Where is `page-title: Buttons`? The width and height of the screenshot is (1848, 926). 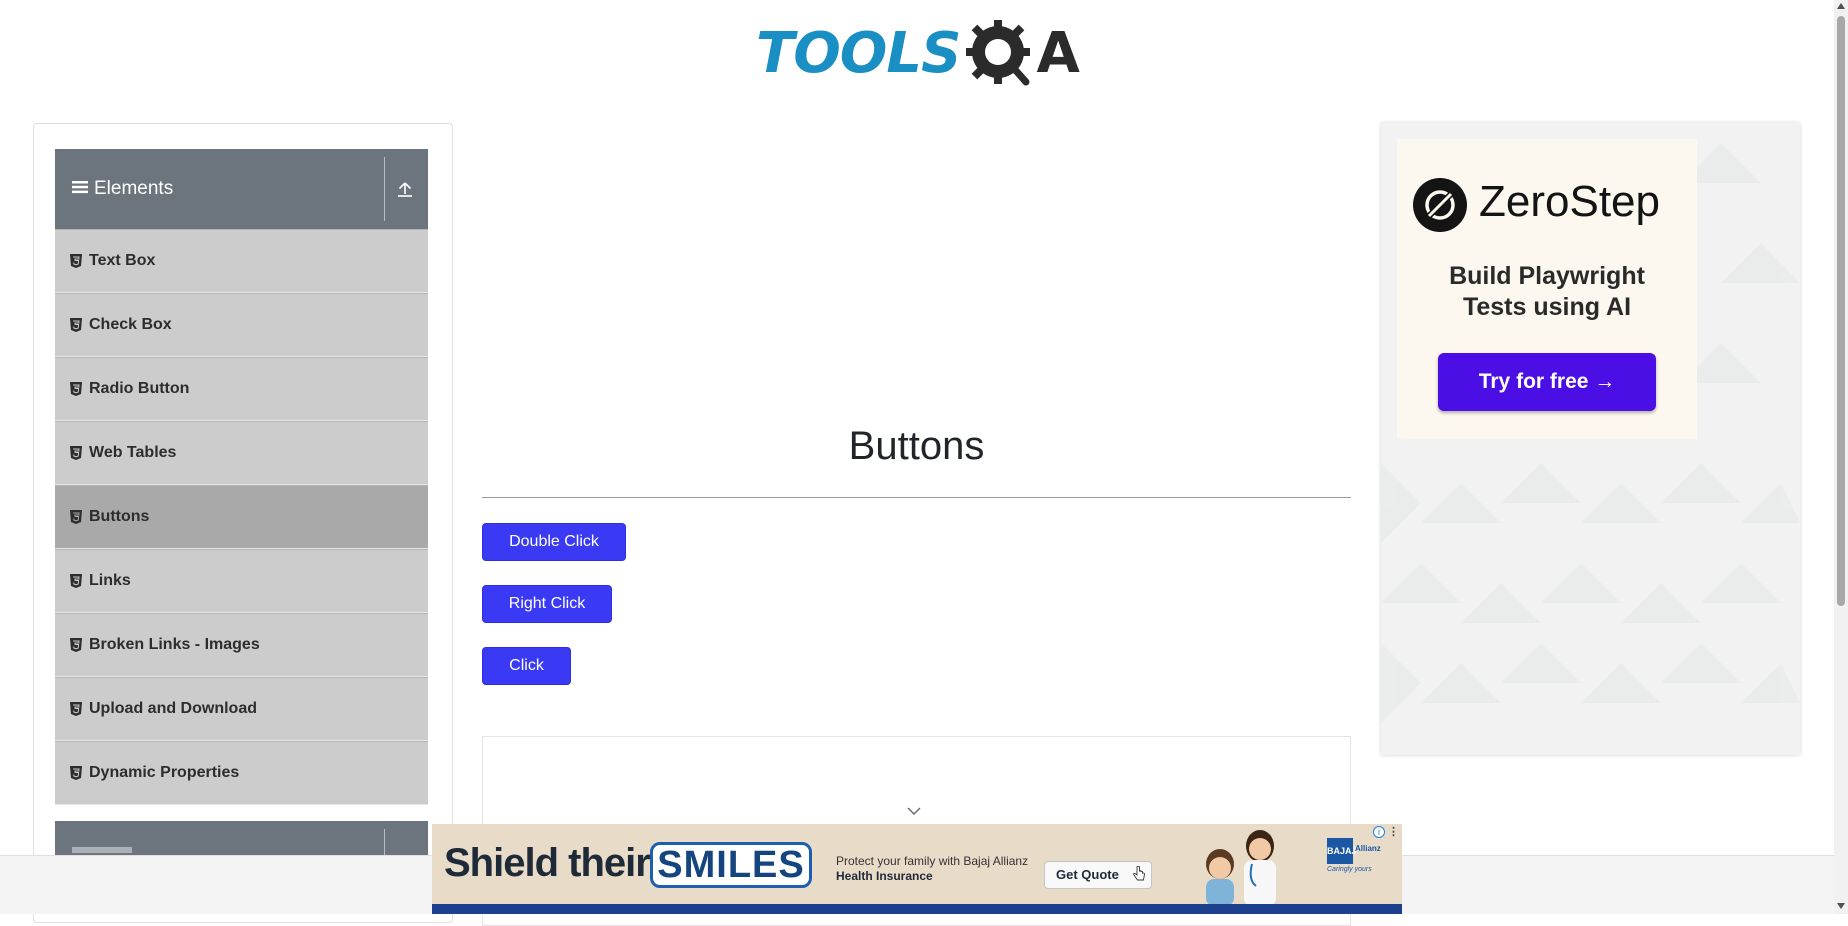
page-title: Buttons is located at coordinates (916, 446).